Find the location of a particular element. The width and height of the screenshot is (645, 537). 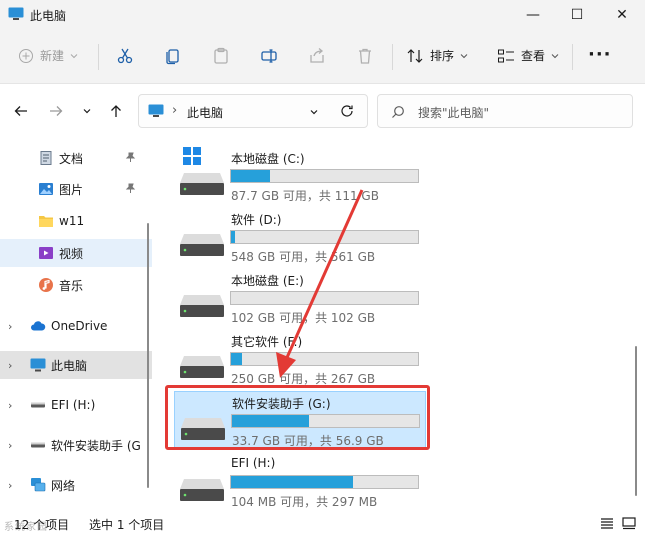

sidebar-item-network: › 网络 is located at coordinates (76, 485).